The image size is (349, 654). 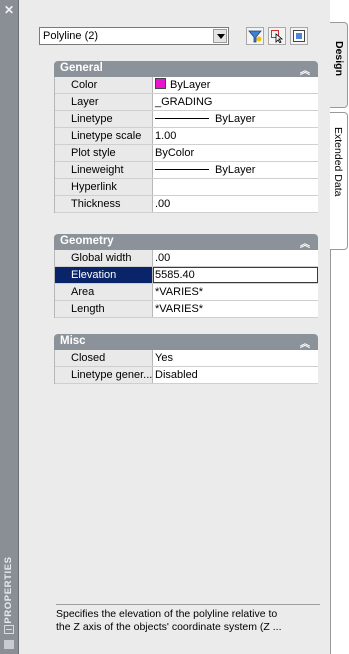 What do you see at coordinates (104, 85) in the screenshot?
I see `property-name: Color` at bounding box center [104, 85].